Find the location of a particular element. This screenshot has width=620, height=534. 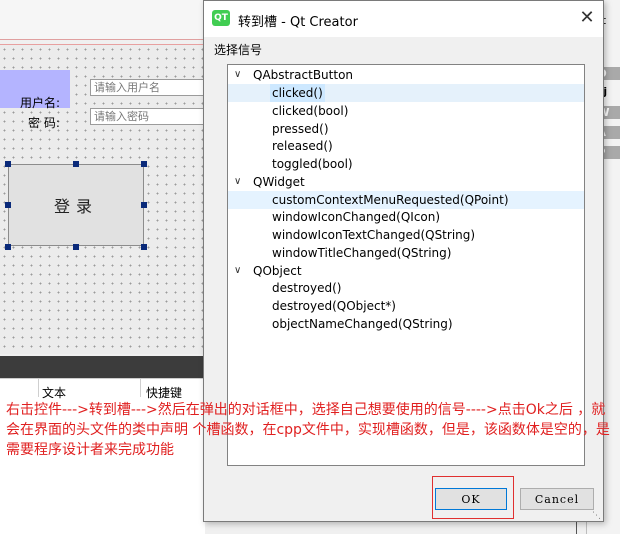

tree-item-label: windowIconChanged(QIcon) is located at coordinates (356, 217).